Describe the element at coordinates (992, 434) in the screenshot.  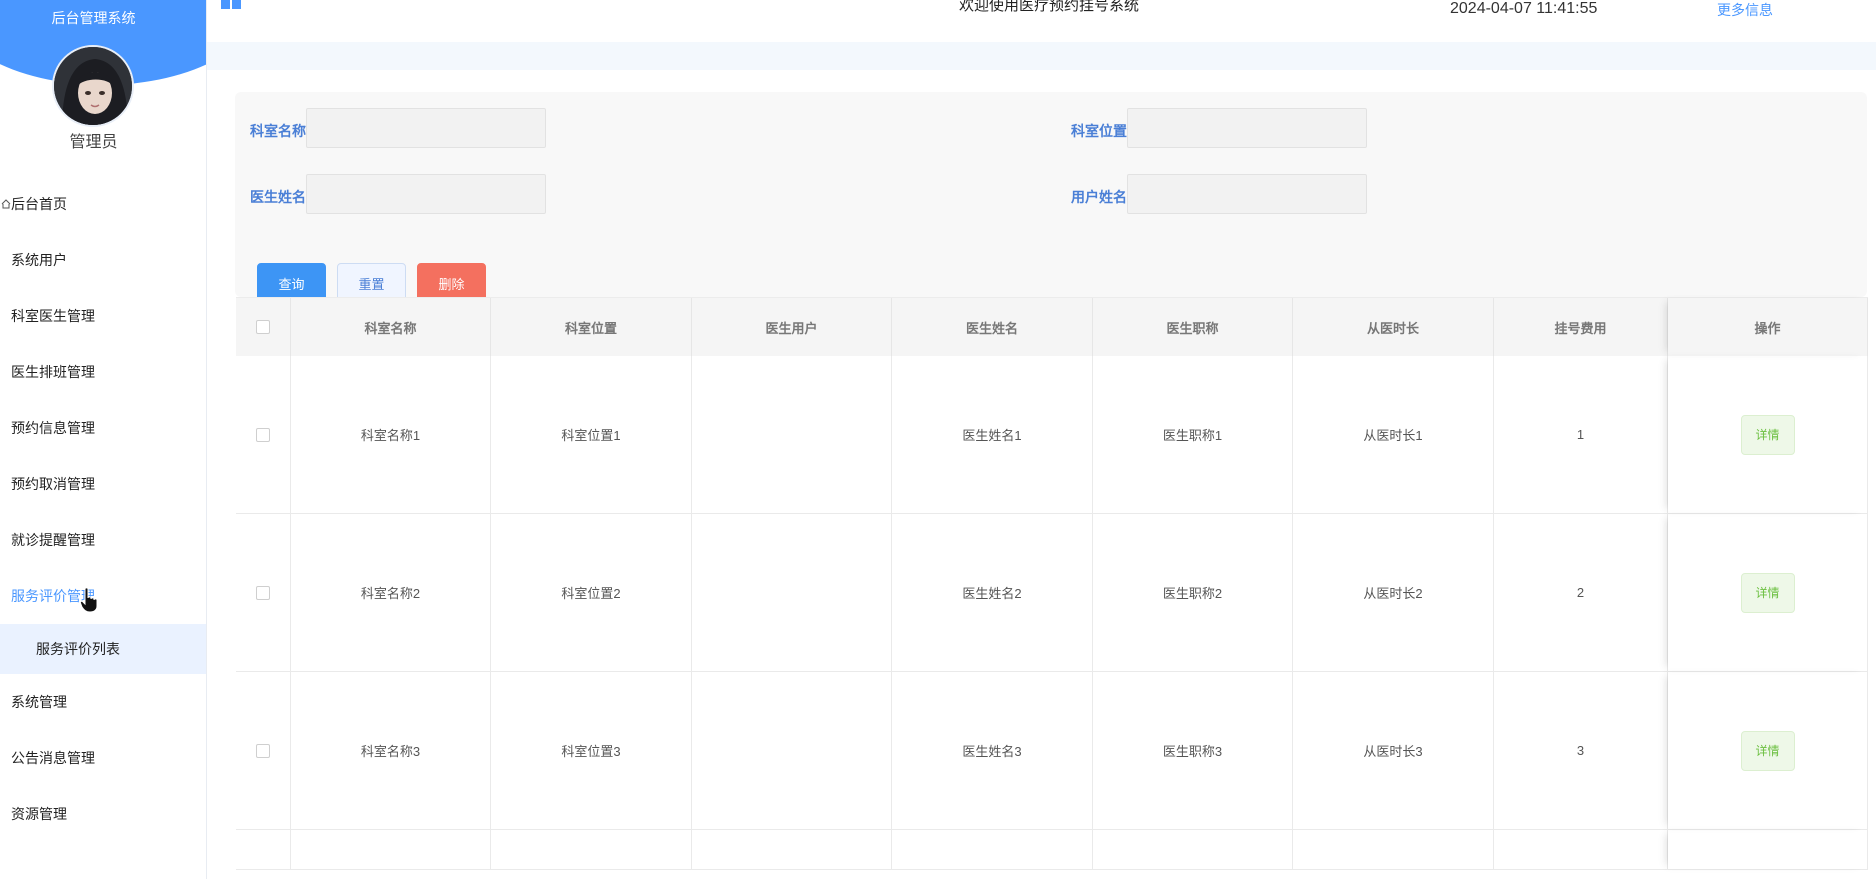
I see `table-cell: 医生姓名1` at that location.